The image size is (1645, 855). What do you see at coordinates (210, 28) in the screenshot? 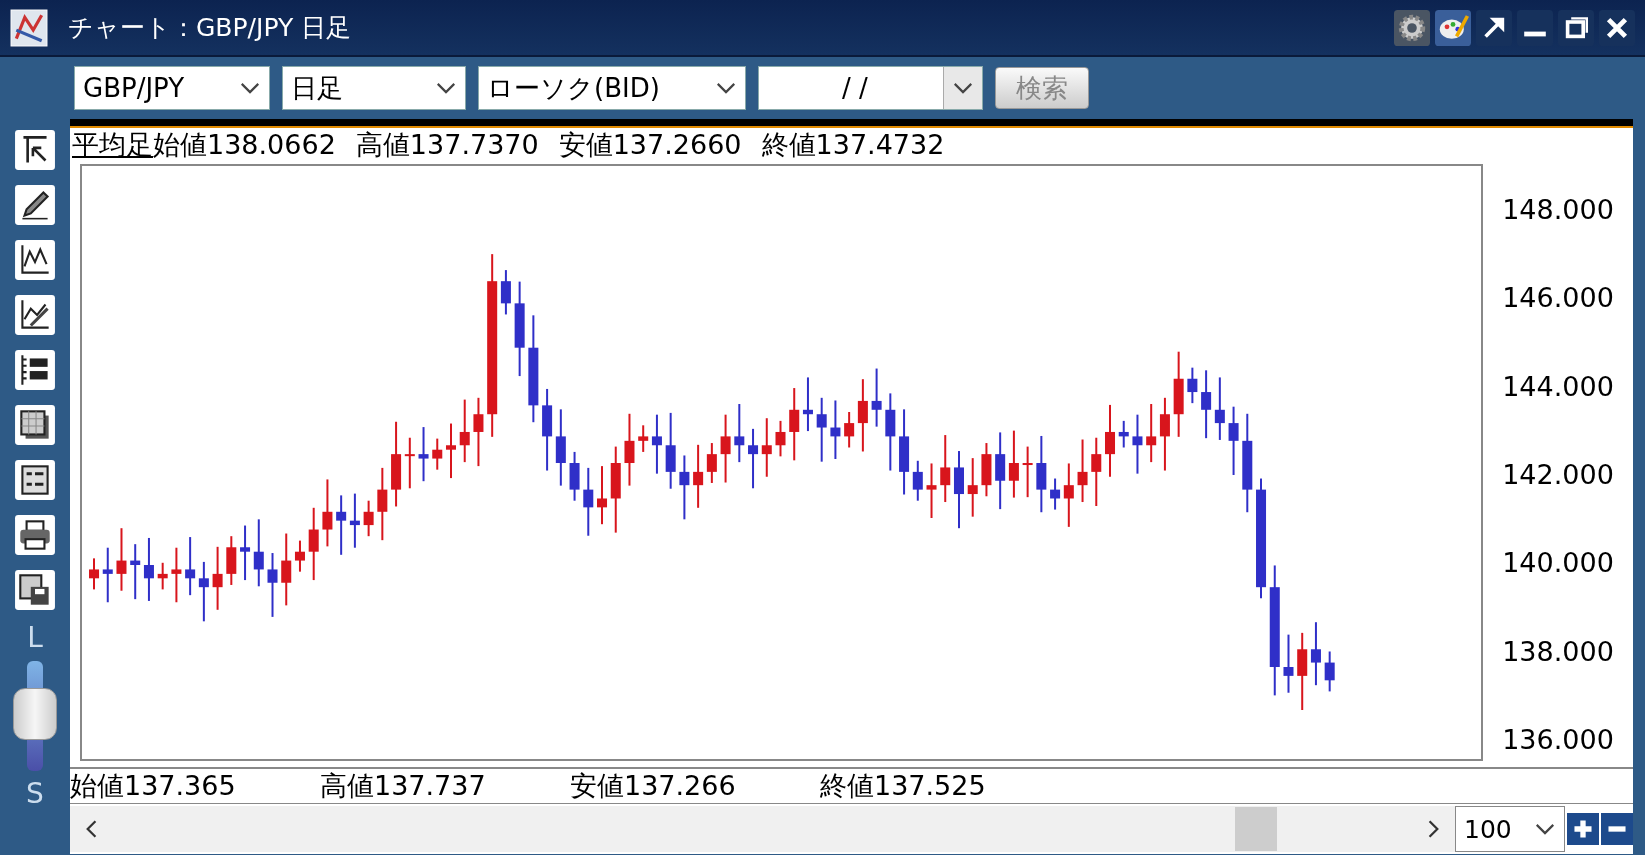
I see `window-title: チャート：GBP/JPY 日足` at bounding box center [210, 28].